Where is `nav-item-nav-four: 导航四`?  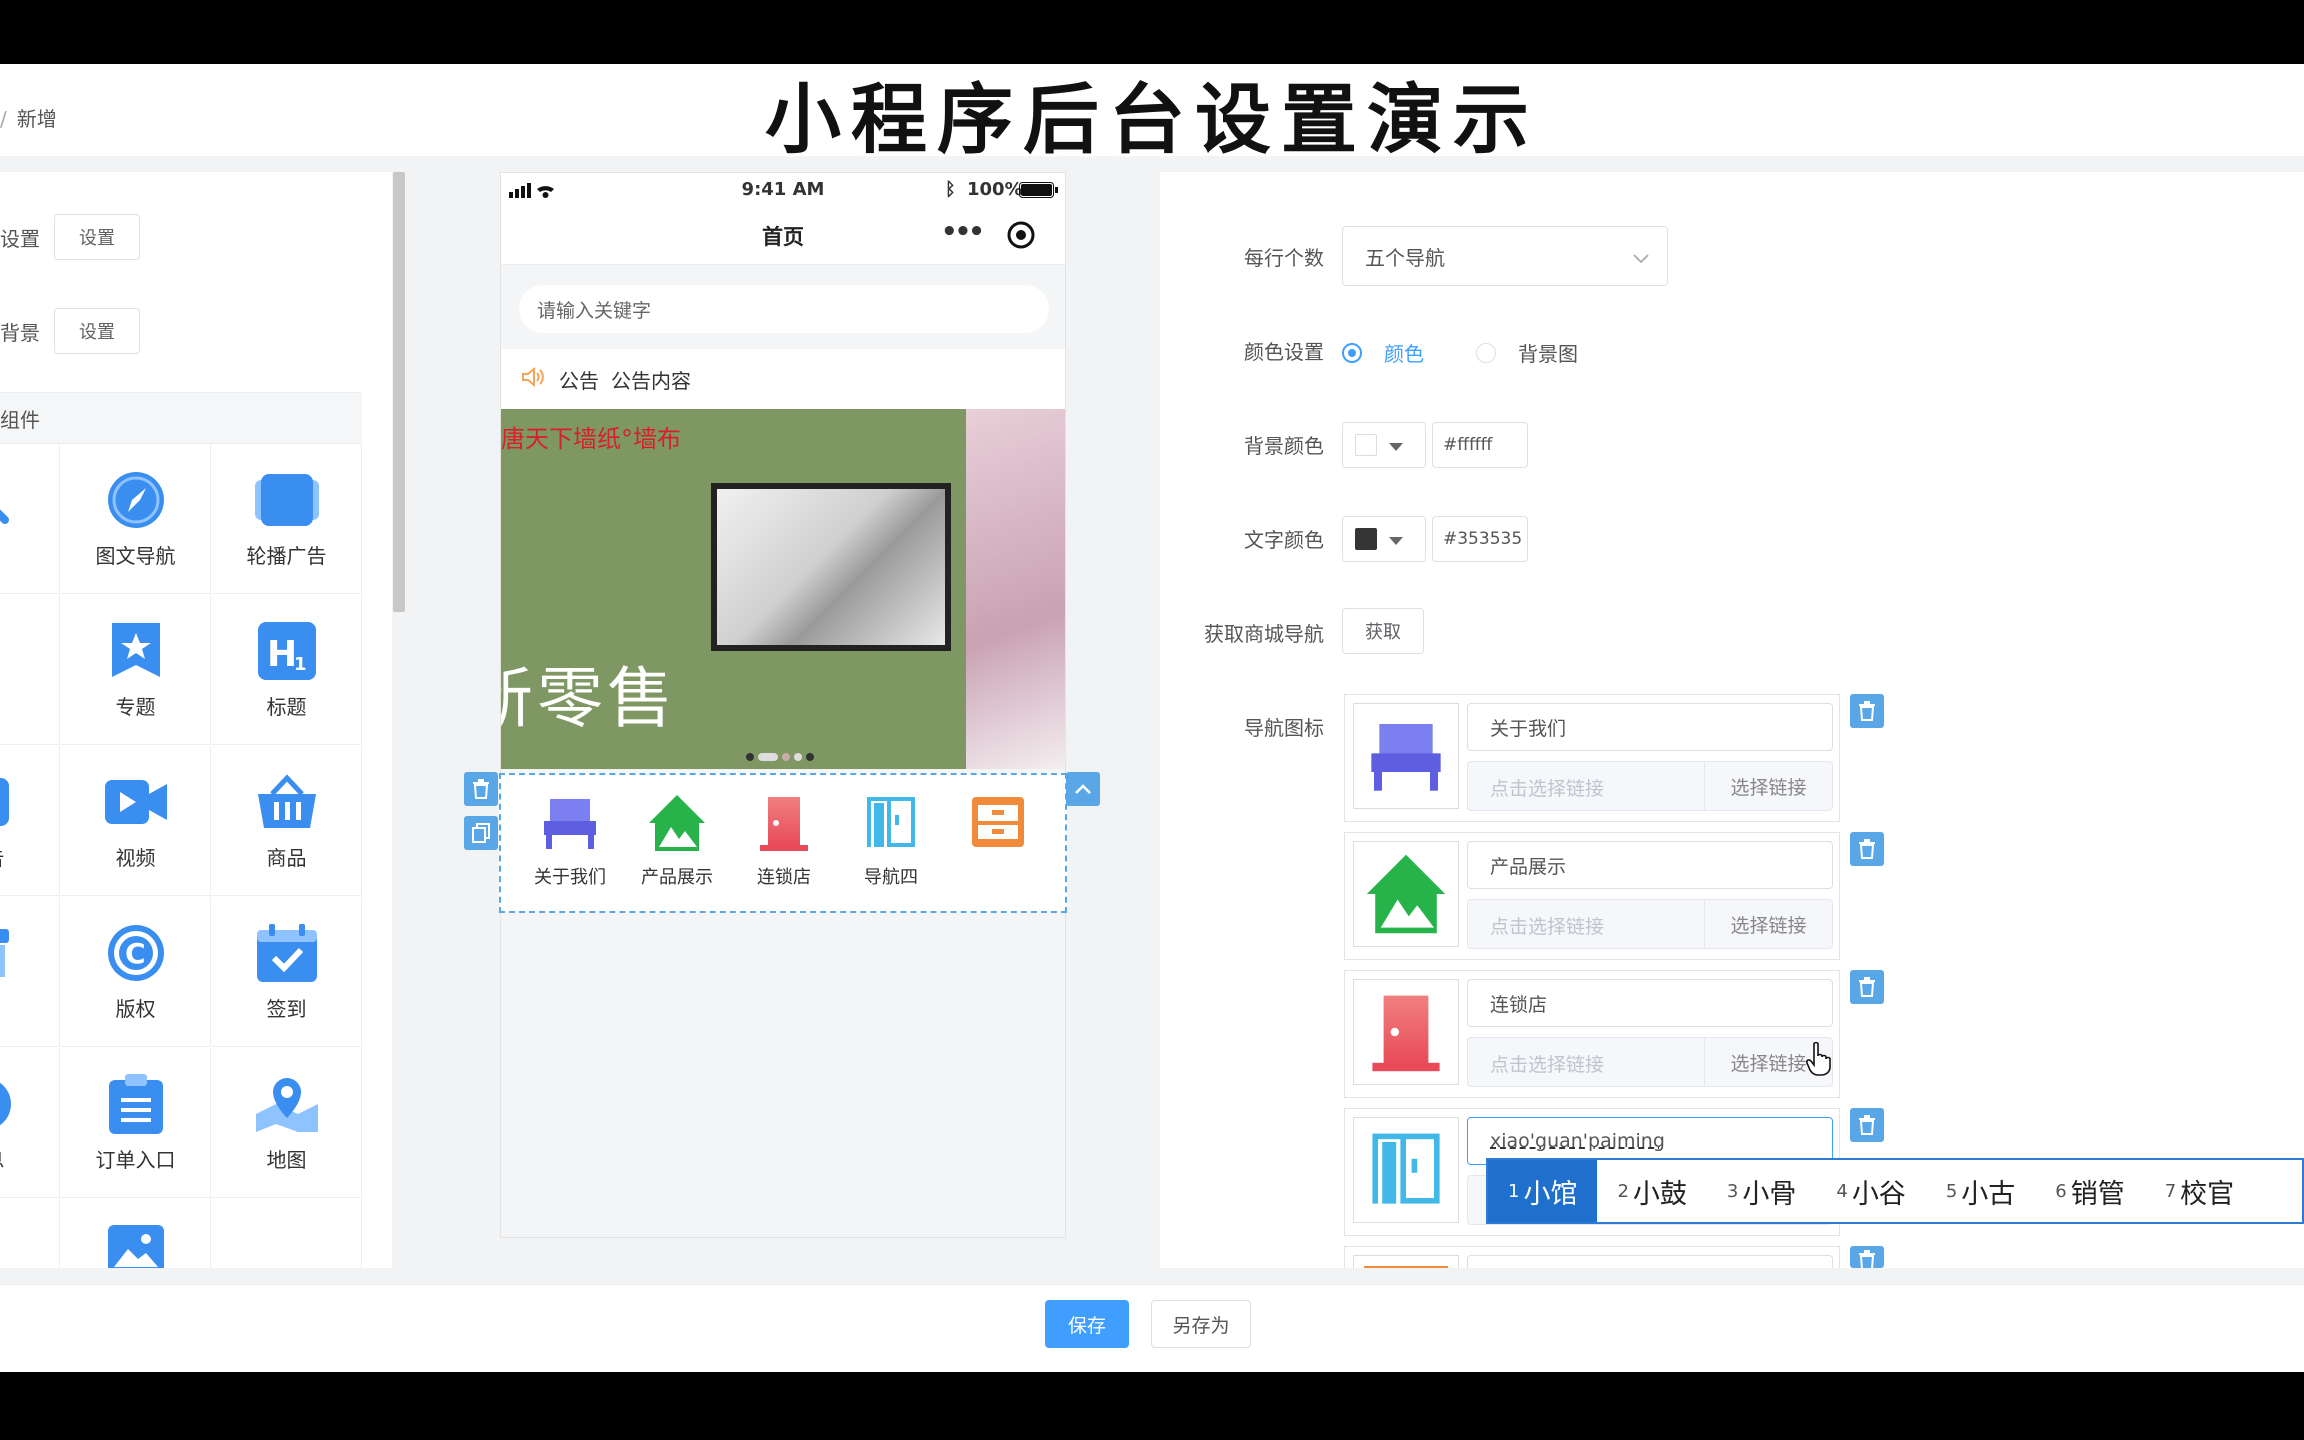 nav-item-nav-four: 导航四 is located at coordinates (891, 841).